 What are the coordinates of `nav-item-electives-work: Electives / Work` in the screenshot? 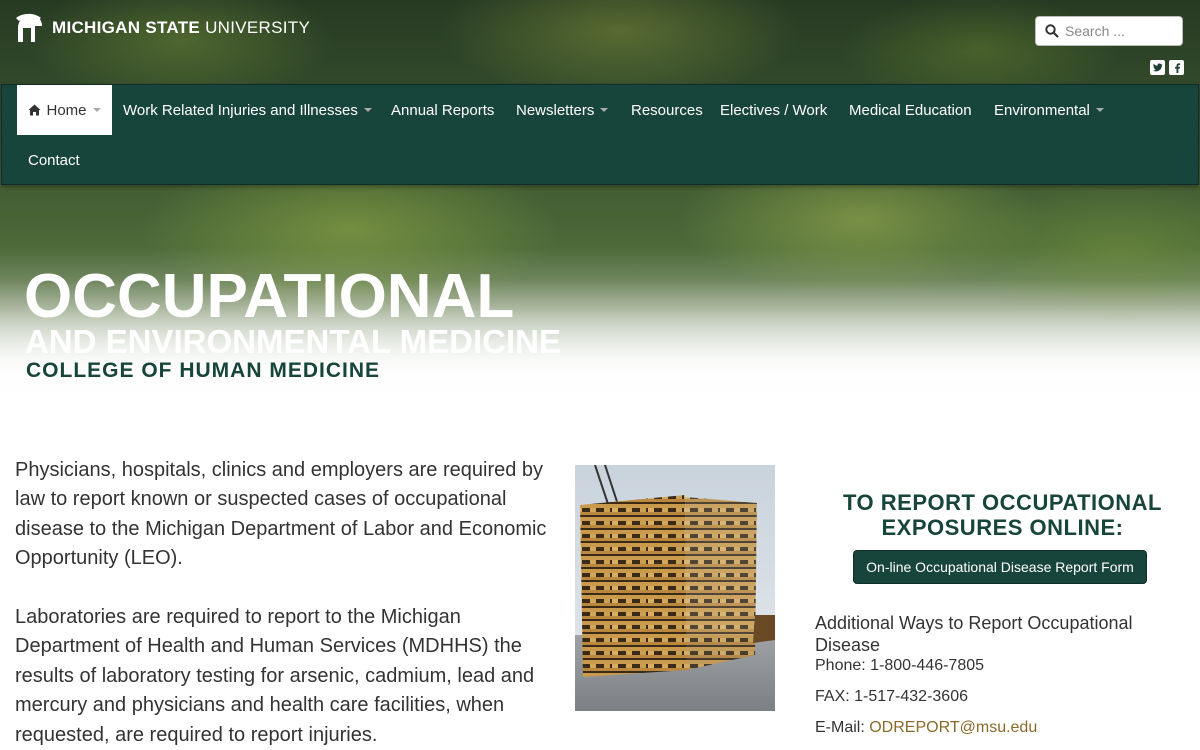 It's located at (773, 110).